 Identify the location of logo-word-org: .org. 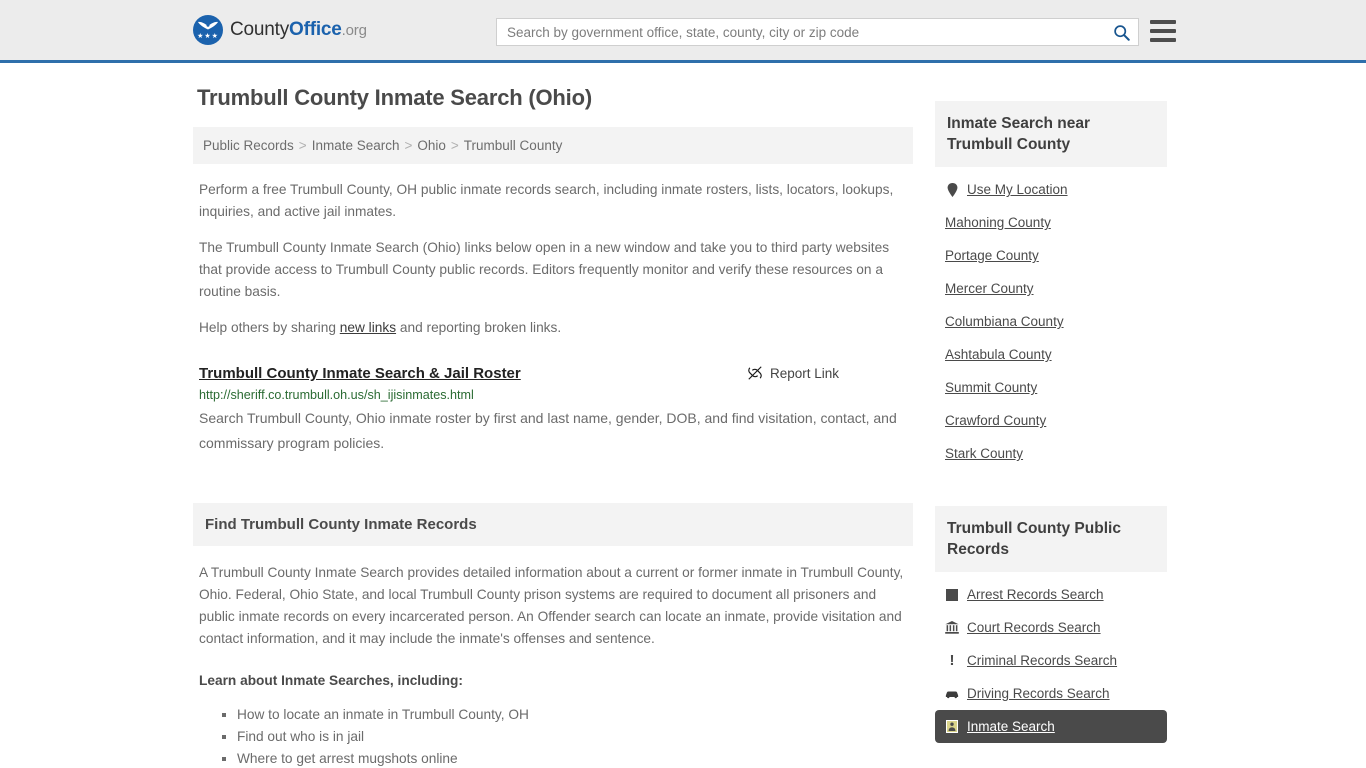
(354, 30).